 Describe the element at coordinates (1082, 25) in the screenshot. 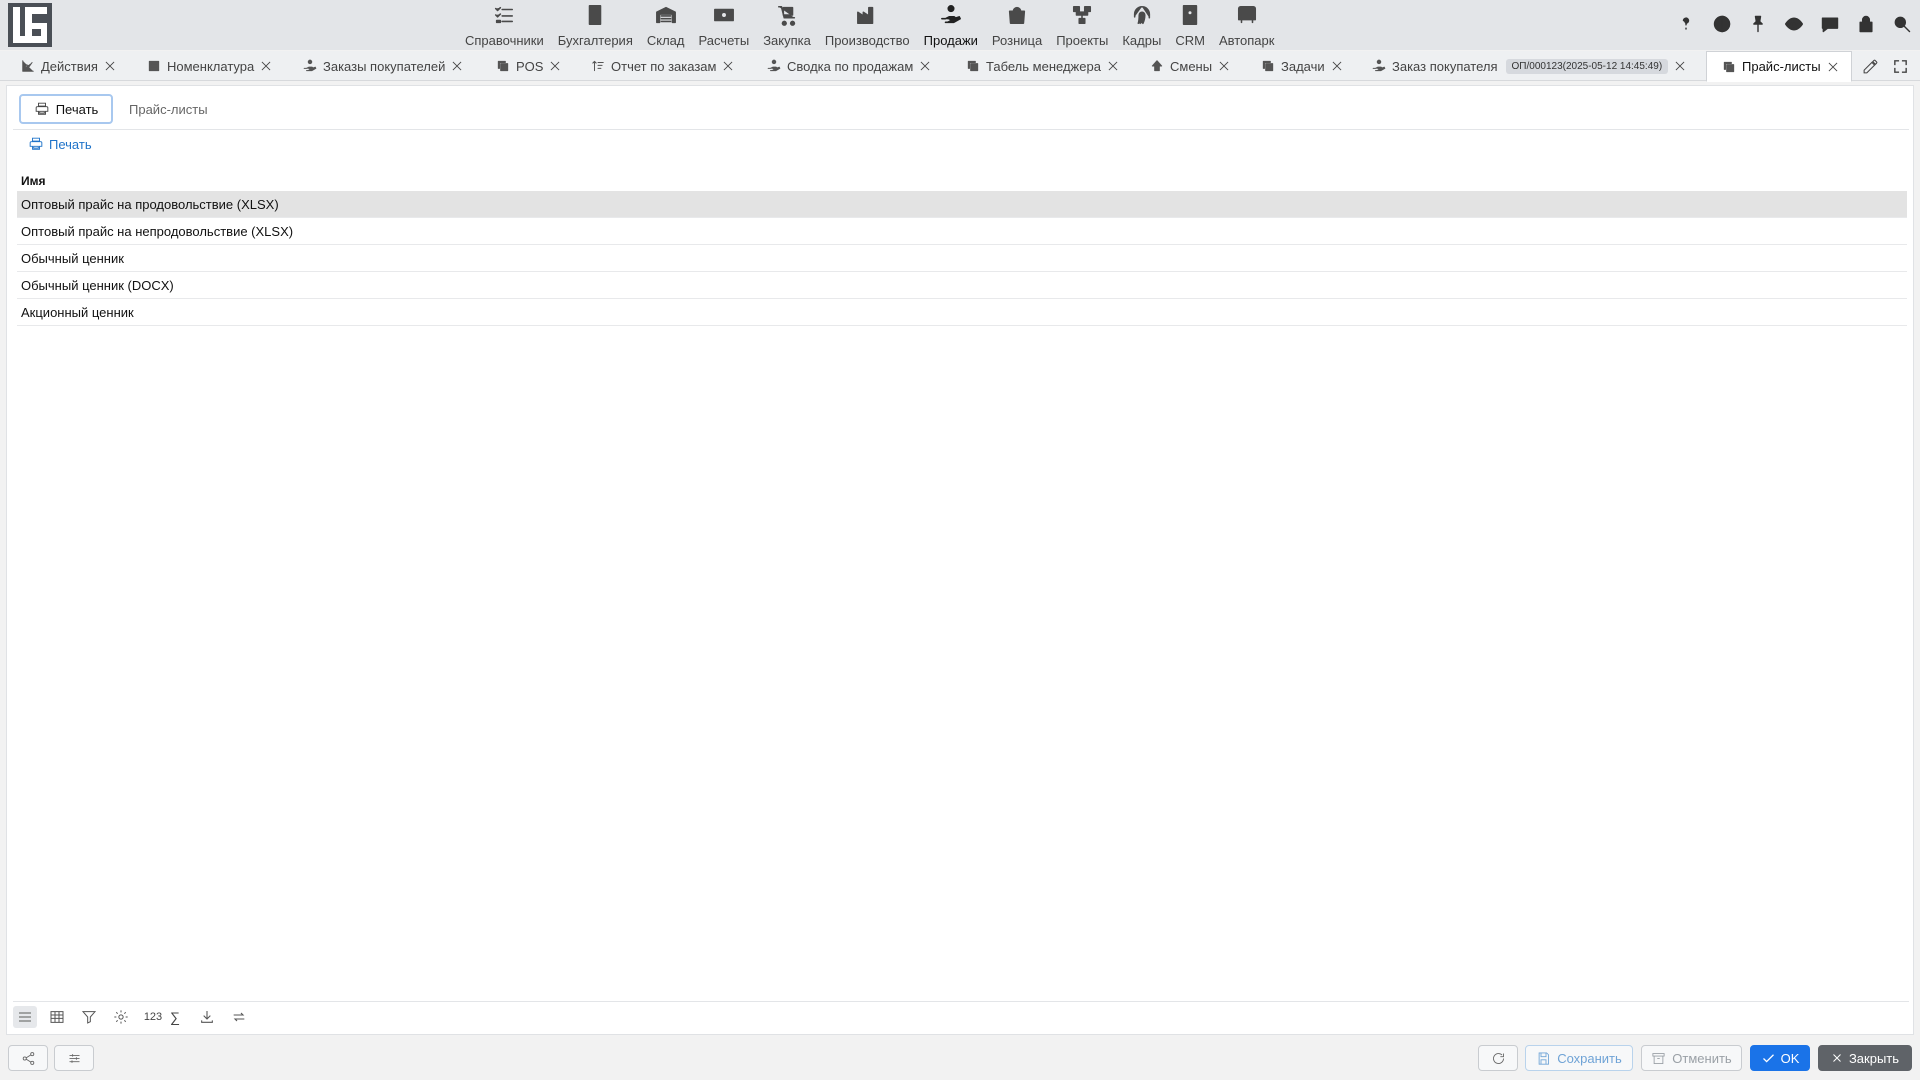

I see `module-8: Проекты` at that location.